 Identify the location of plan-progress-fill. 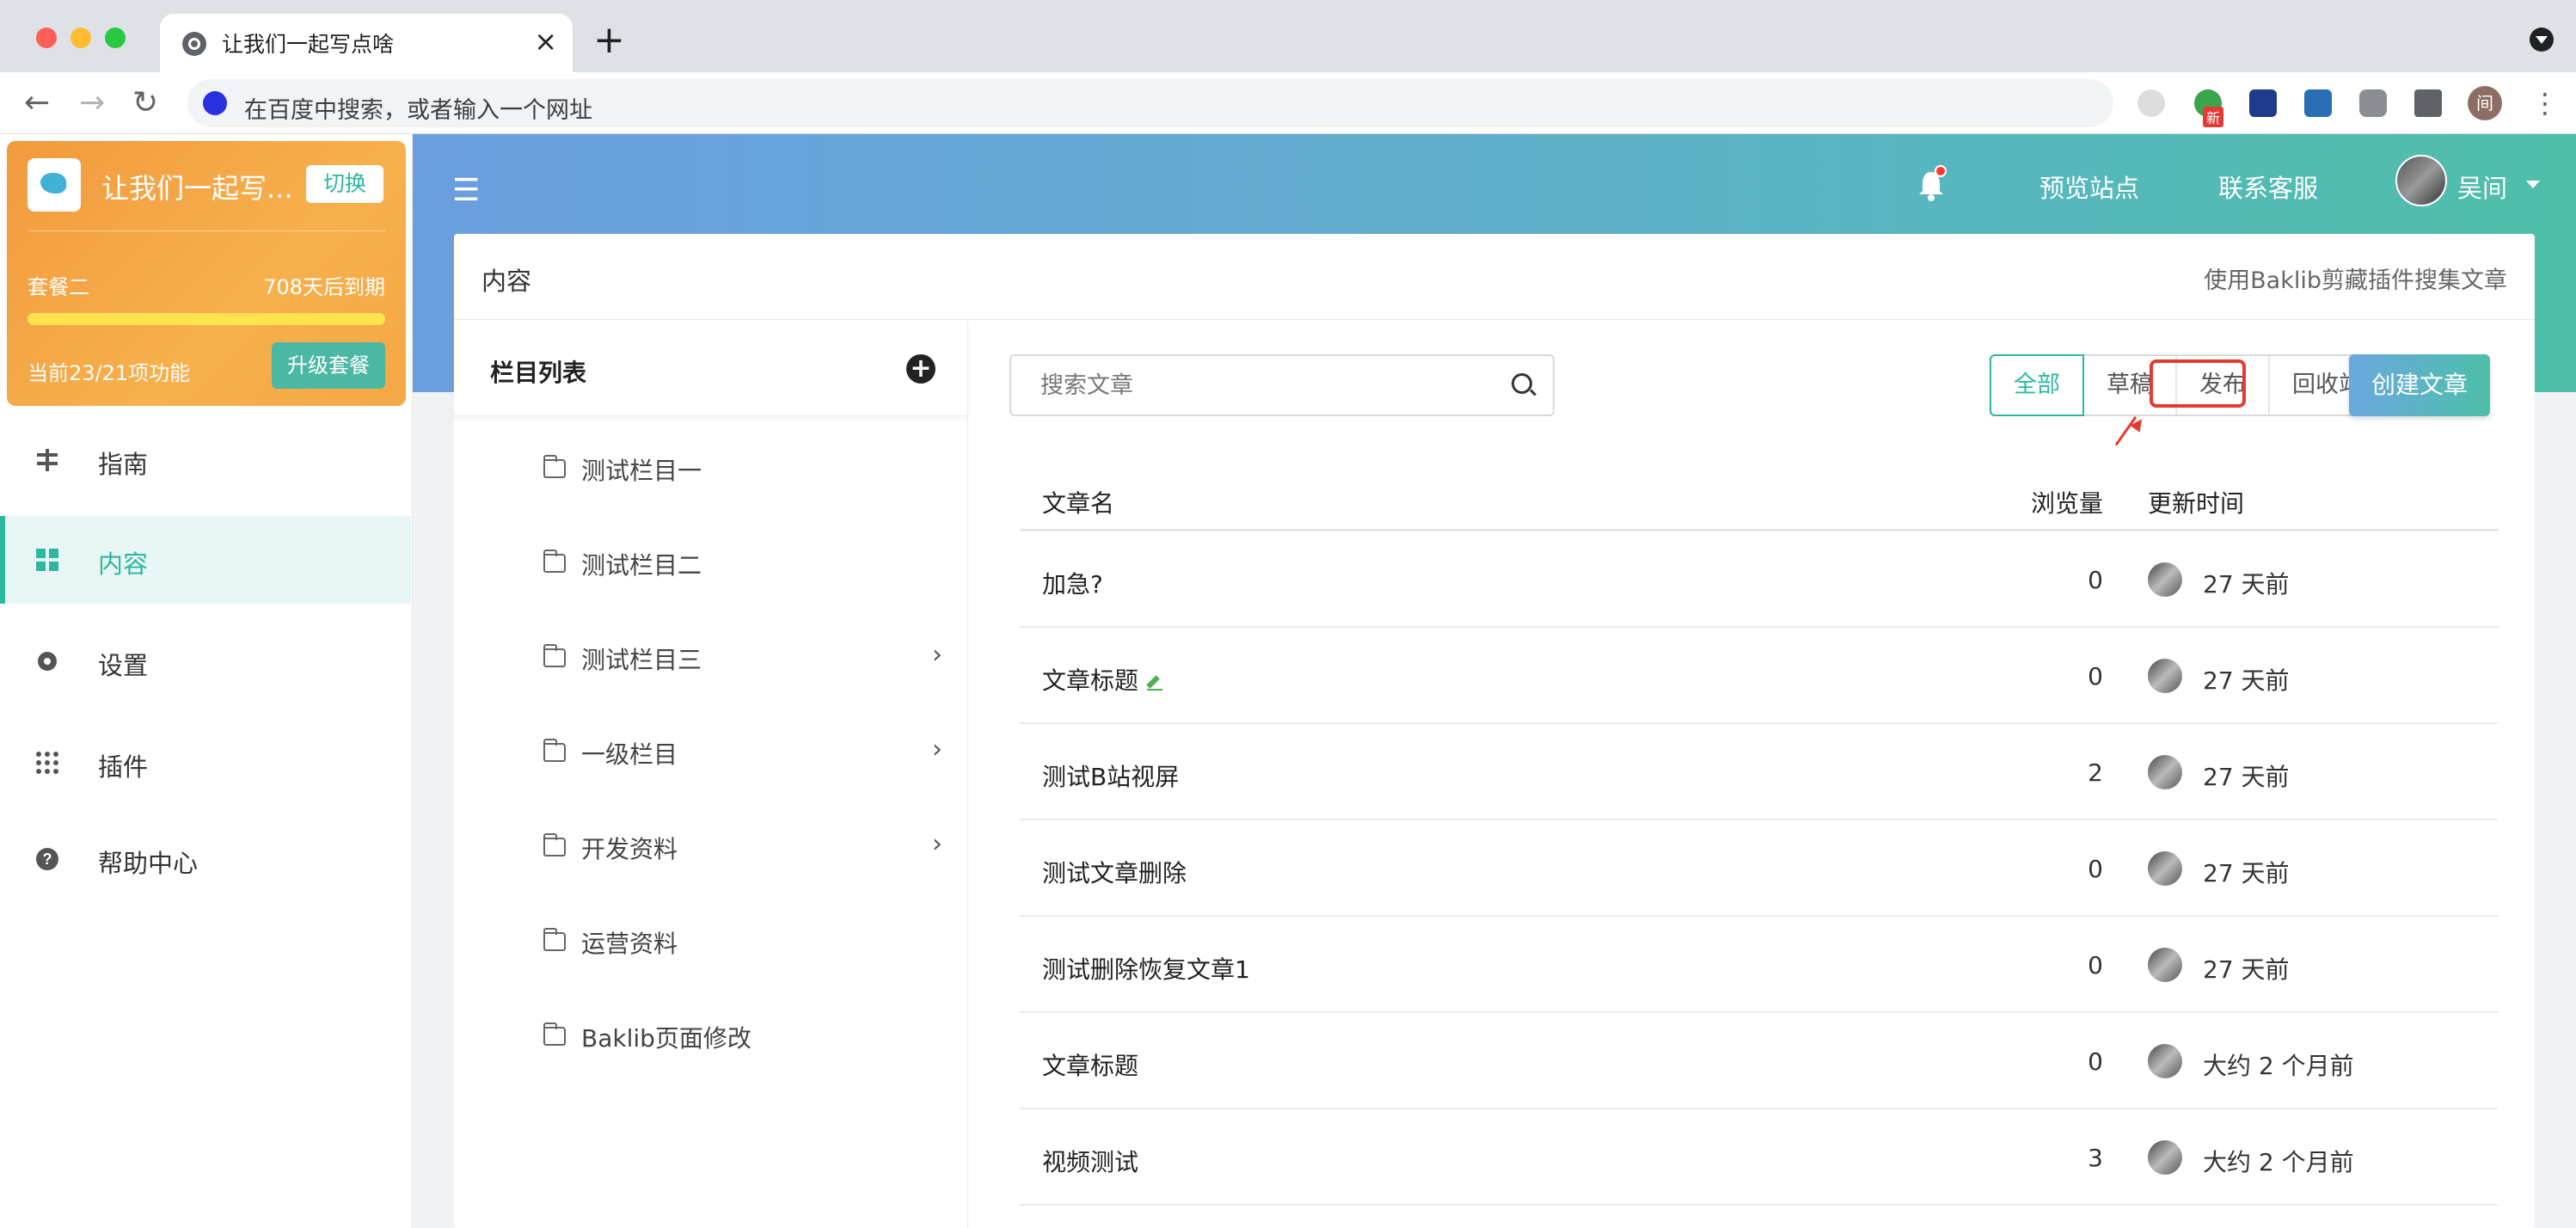
(207, 319).